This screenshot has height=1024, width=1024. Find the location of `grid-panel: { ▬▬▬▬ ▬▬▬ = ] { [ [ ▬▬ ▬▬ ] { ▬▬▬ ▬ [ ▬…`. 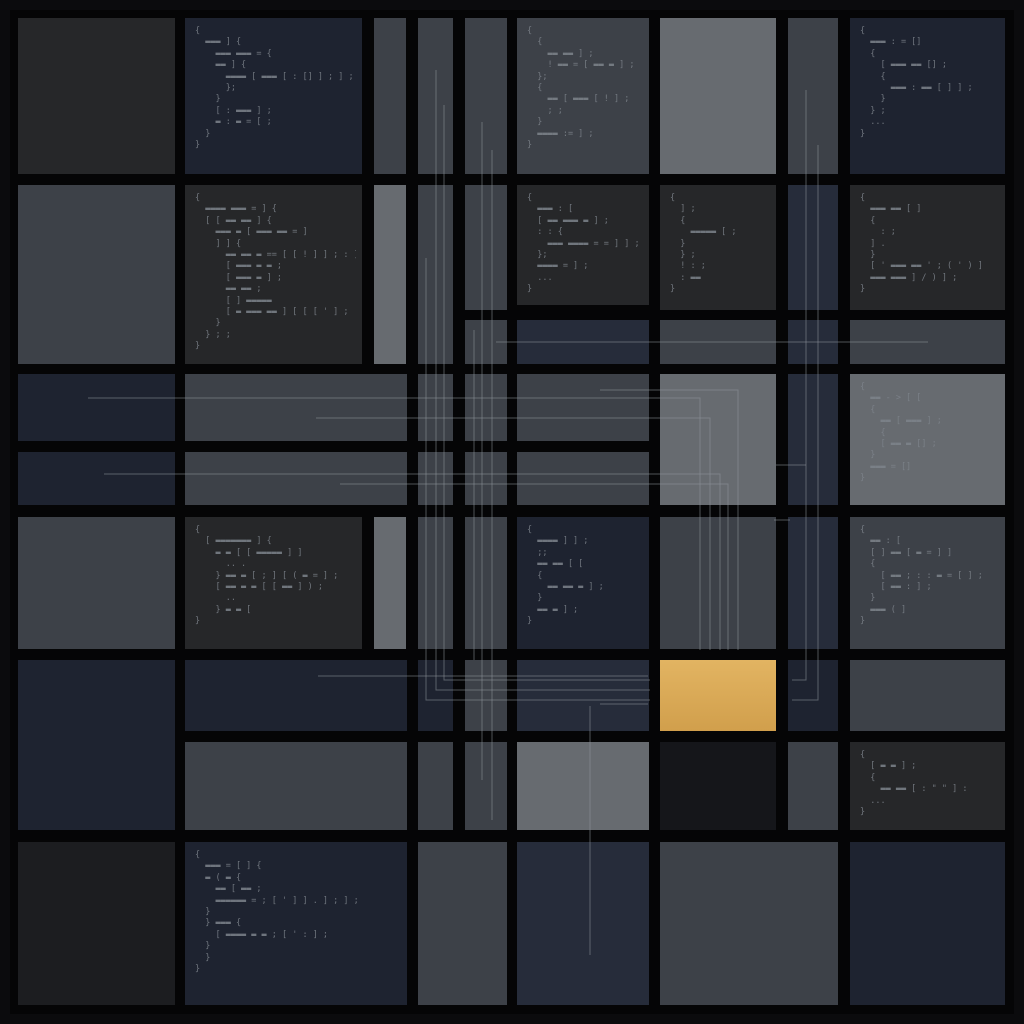

grid-panel: { ▬▬▬▬ ▬▬▬ = ] { [ [ ▬▬ ▬▬ ] { ▬▬▬ ▬ [ ▬… is located at coordinates (273, 274).